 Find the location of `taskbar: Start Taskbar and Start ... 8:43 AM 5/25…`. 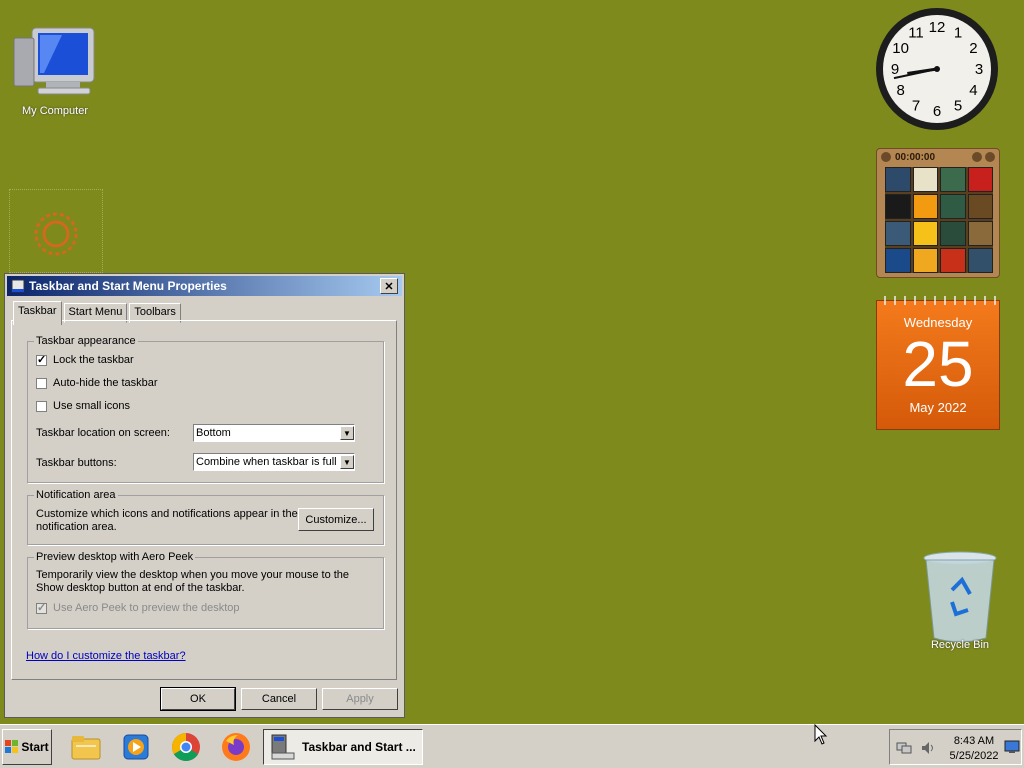

taskbar: Start Taskbar and Start ... 8:43 AM 5/25… is located at coordinates (512, 746).